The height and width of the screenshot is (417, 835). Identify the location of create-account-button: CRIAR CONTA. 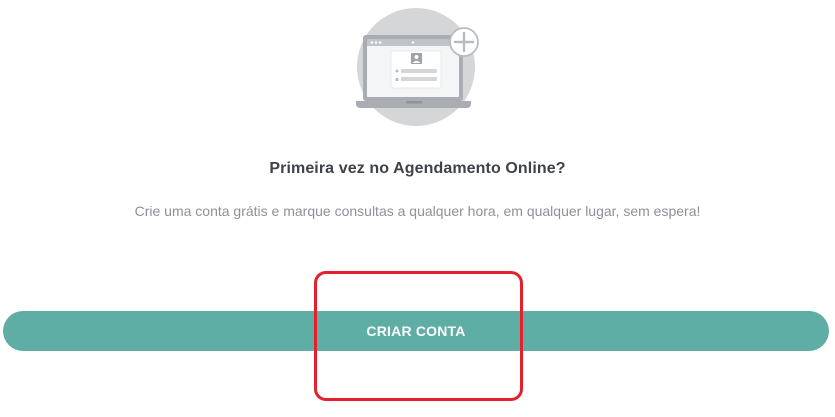
(416, 331).